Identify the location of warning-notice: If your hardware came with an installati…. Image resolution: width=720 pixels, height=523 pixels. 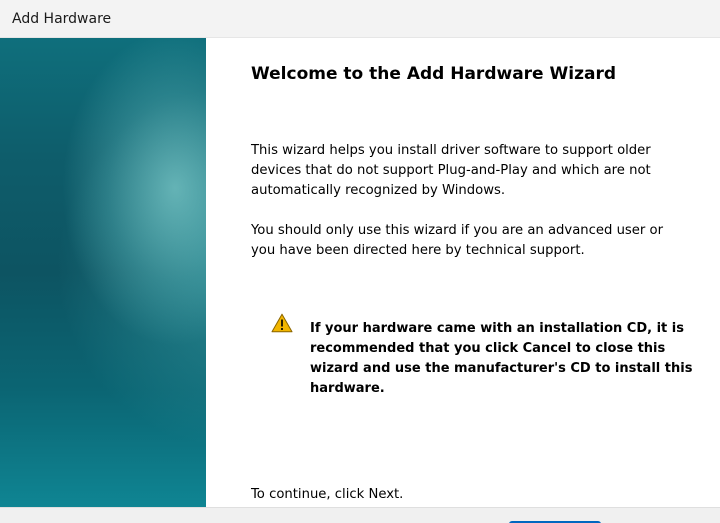
(491, 354).